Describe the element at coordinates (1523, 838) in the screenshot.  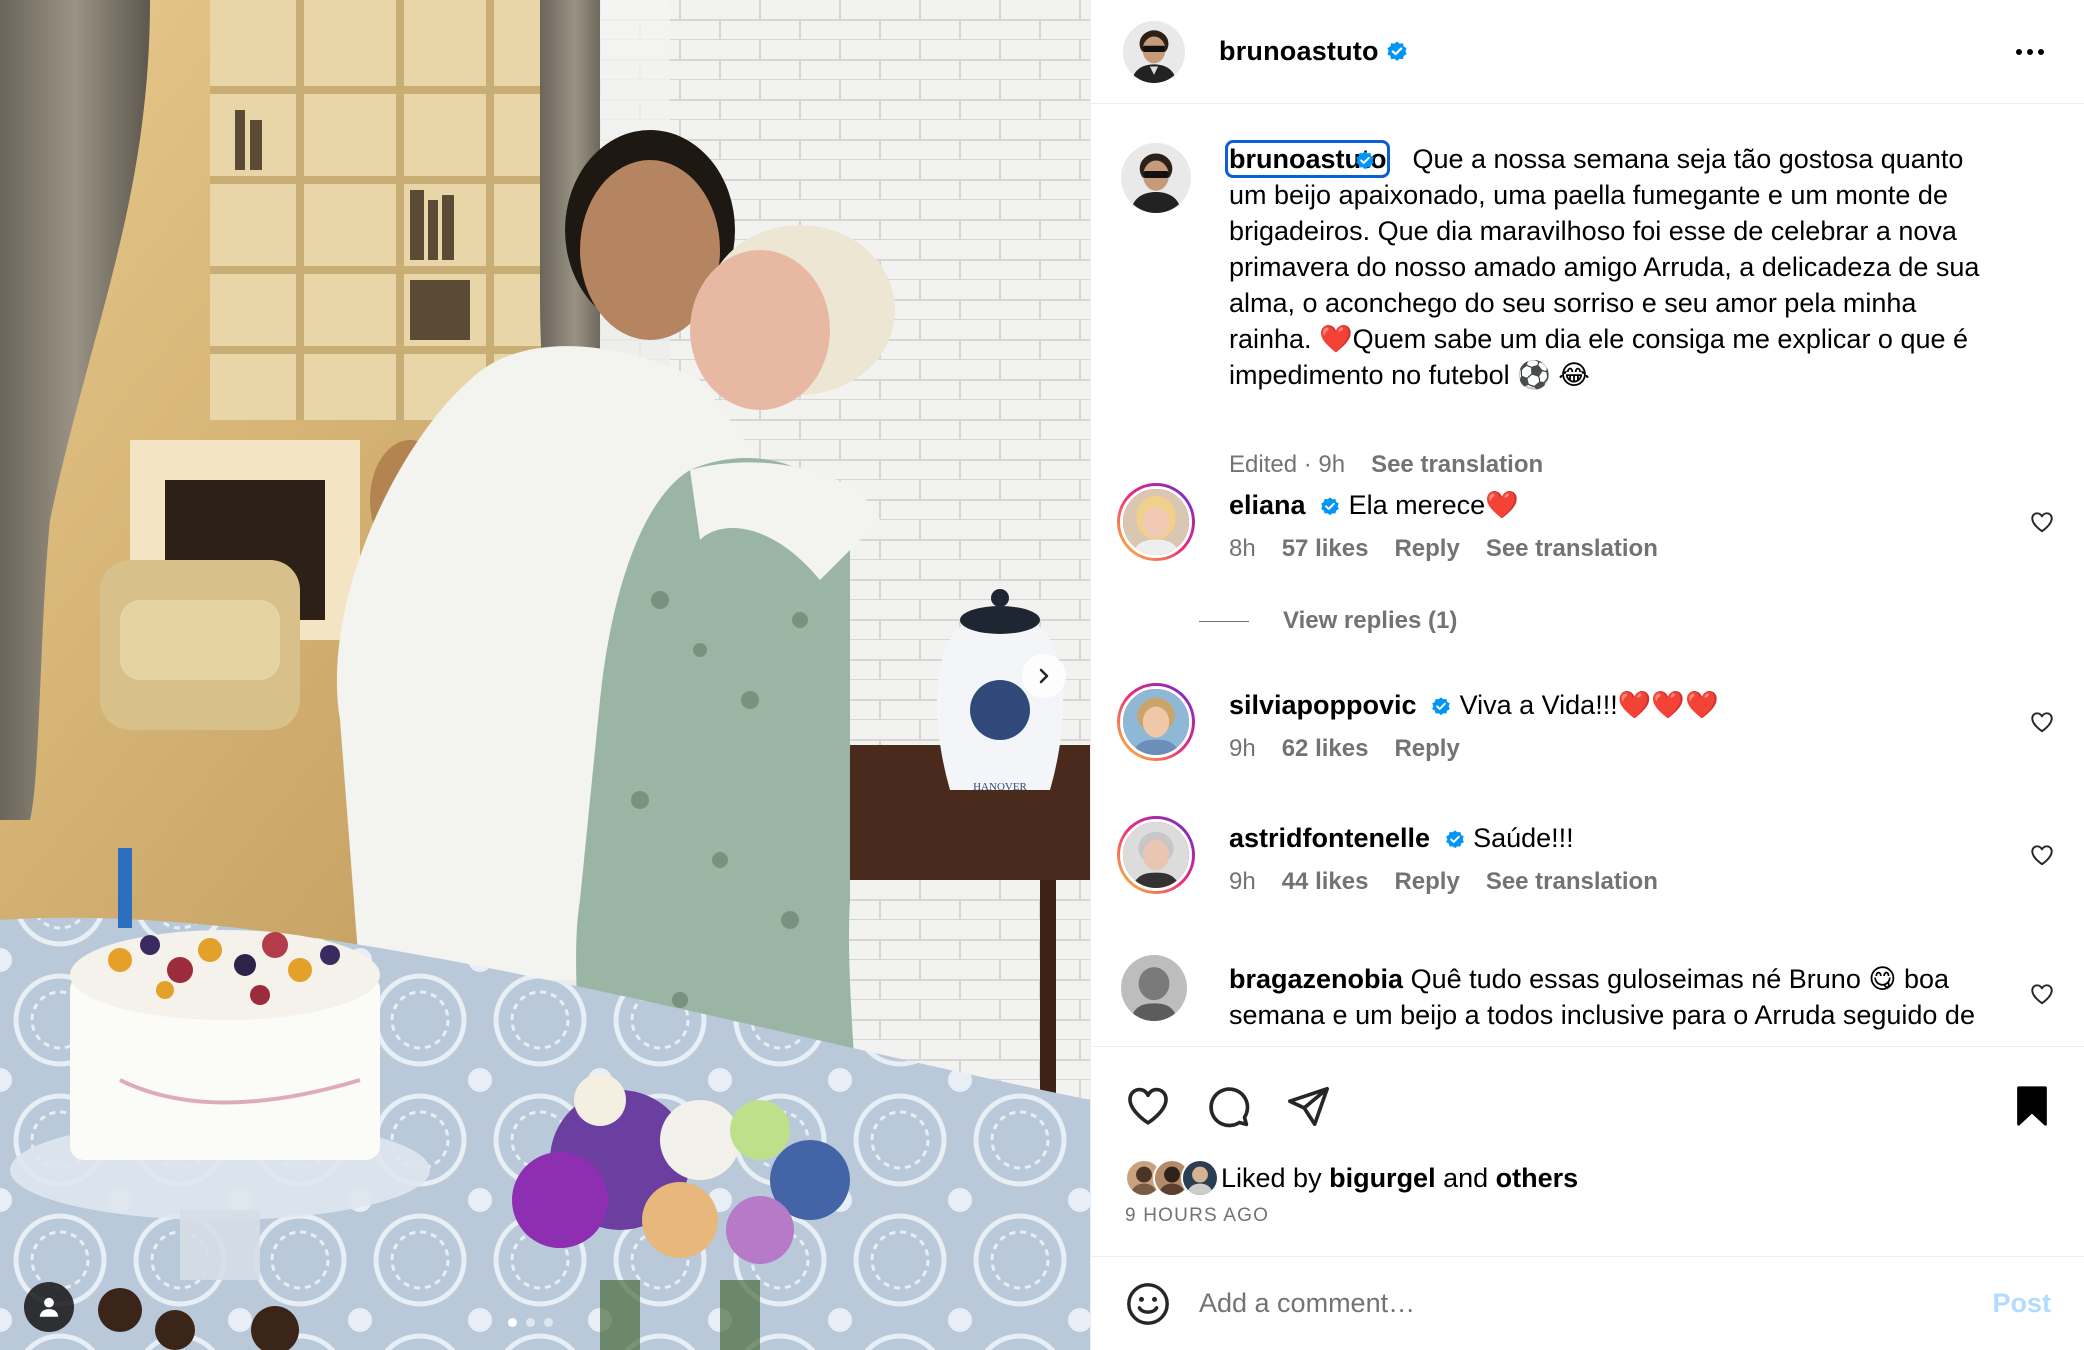
I see `comment-body: Saúde!!!` at that location.